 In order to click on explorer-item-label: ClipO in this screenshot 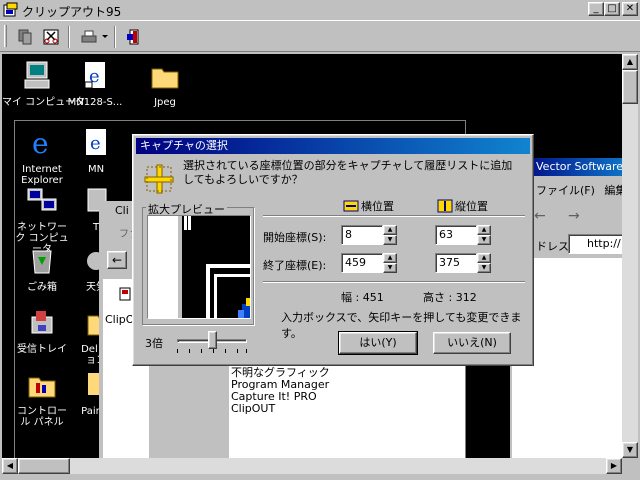, I will do `click(120, 319)`.